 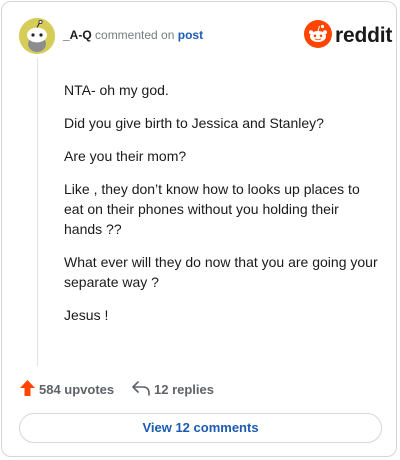 I want to click on view-comments-button: View 12 comments, so click(x=200, y=428).